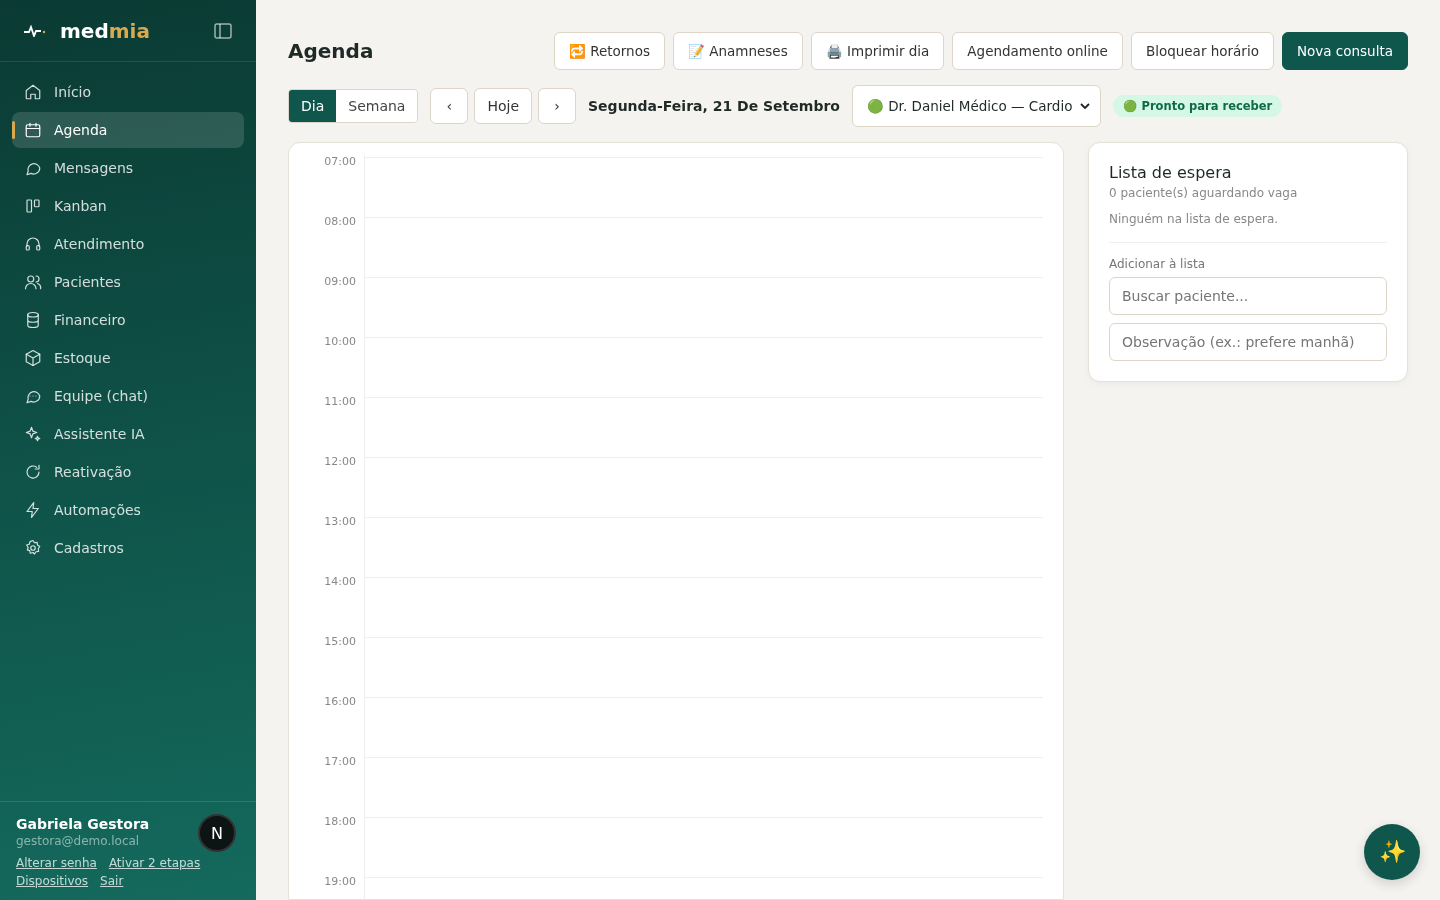 This screenshot has width=1440, height=900. What do you see at coordinates (1392, 852) in the screenshot?
I see `ai-assistant-button: ✨` at bounding box center [1392, 852].